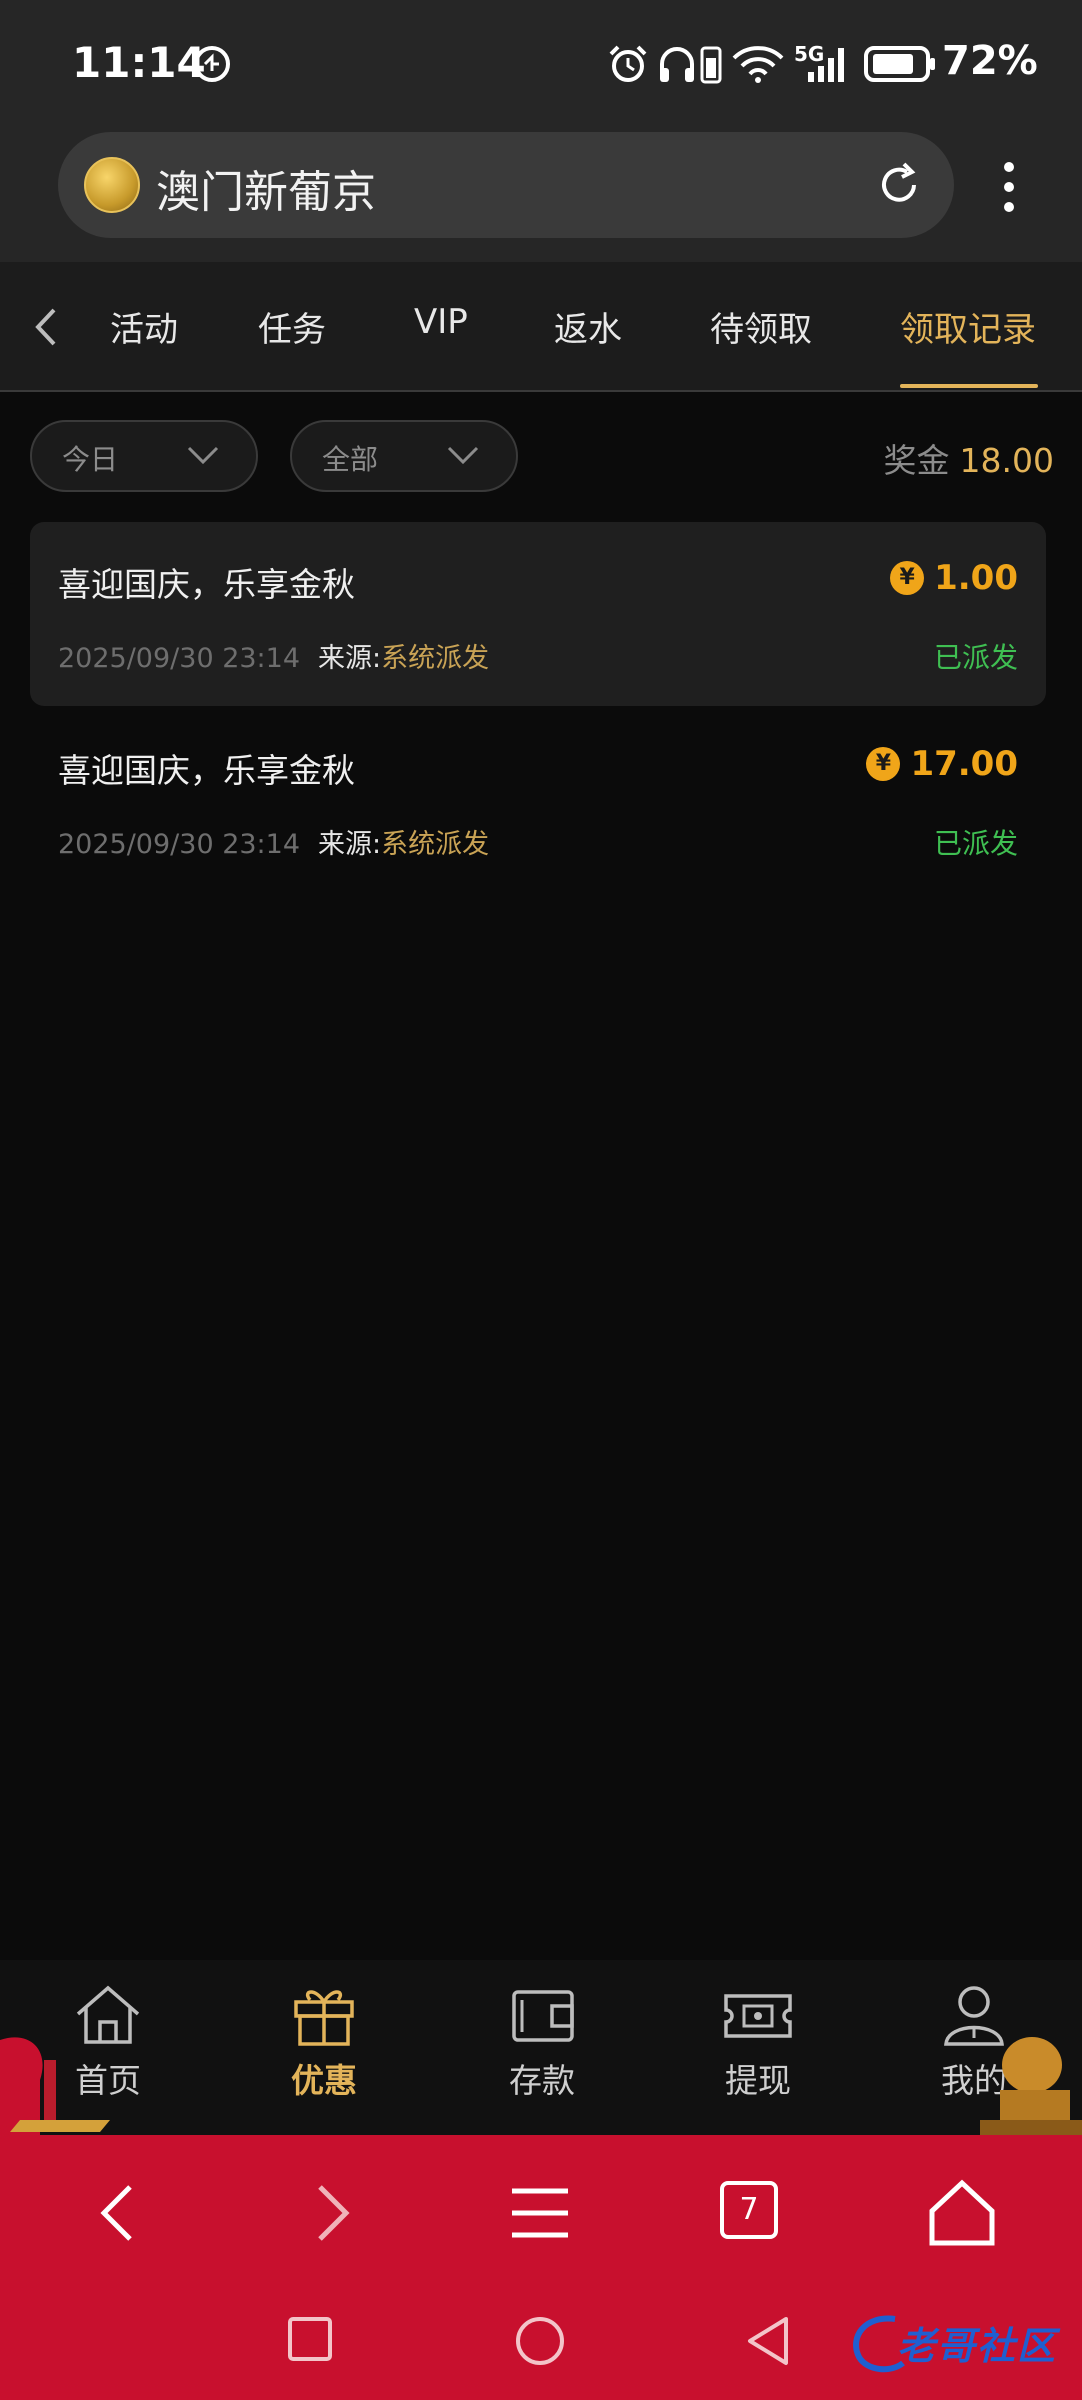  I want to click on alarm-icon, so click(628, 63).